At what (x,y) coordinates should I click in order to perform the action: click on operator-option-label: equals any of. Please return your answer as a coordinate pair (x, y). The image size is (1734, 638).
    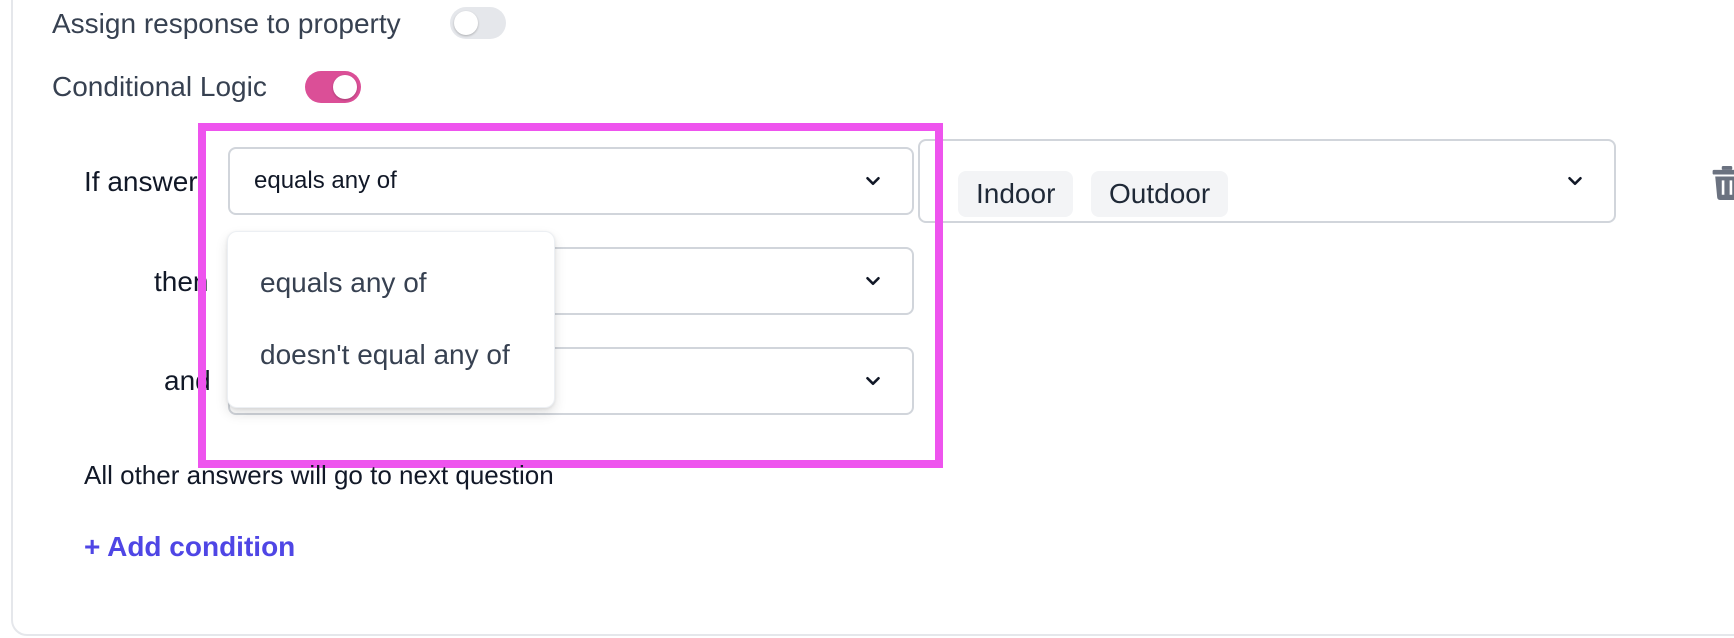
    Looking at the image, I should click on (343, 282).